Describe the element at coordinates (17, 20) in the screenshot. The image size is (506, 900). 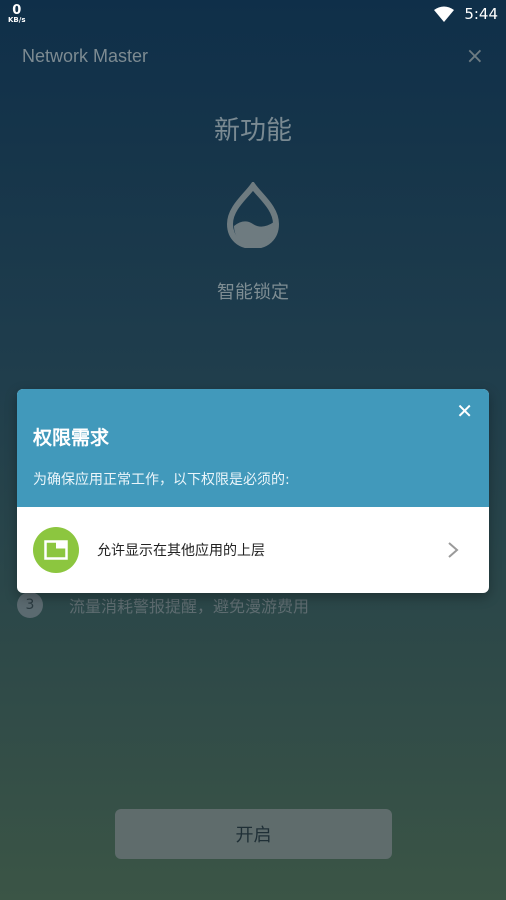
I see `net-speed-unit: KB/s` at that location.